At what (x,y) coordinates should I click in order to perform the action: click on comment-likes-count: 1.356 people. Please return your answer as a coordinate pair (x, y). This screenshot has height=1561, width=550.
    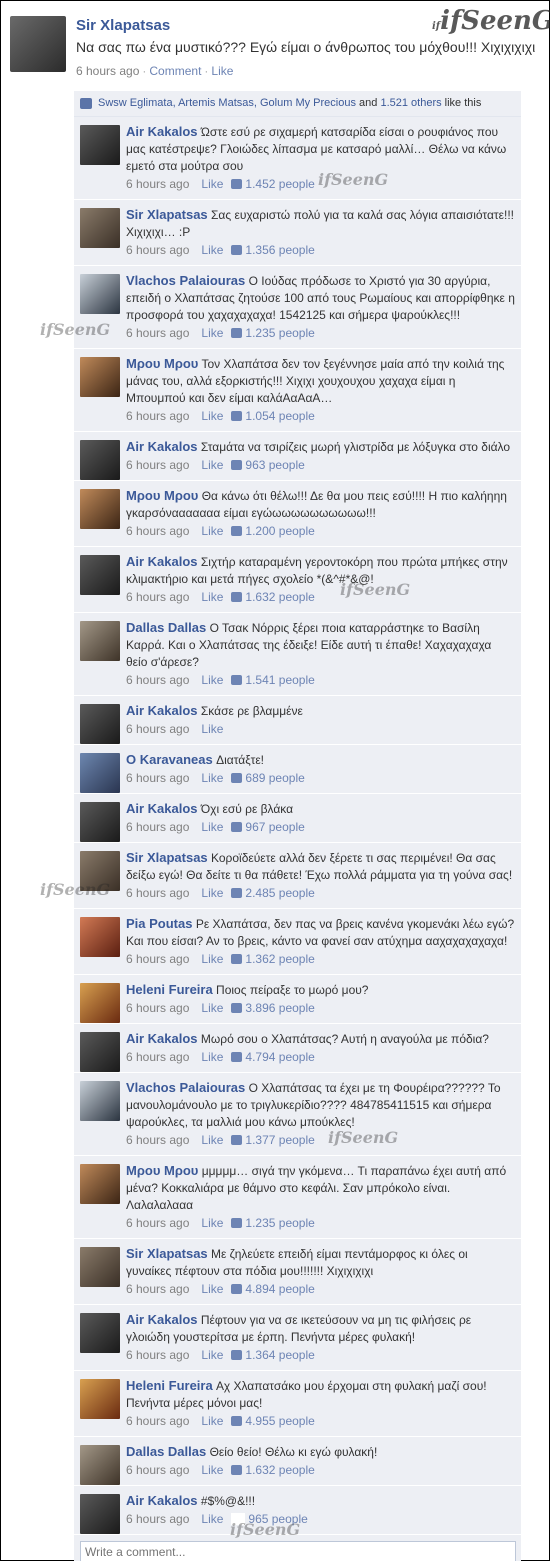
    Looking at the image, I should click on (279, 250).